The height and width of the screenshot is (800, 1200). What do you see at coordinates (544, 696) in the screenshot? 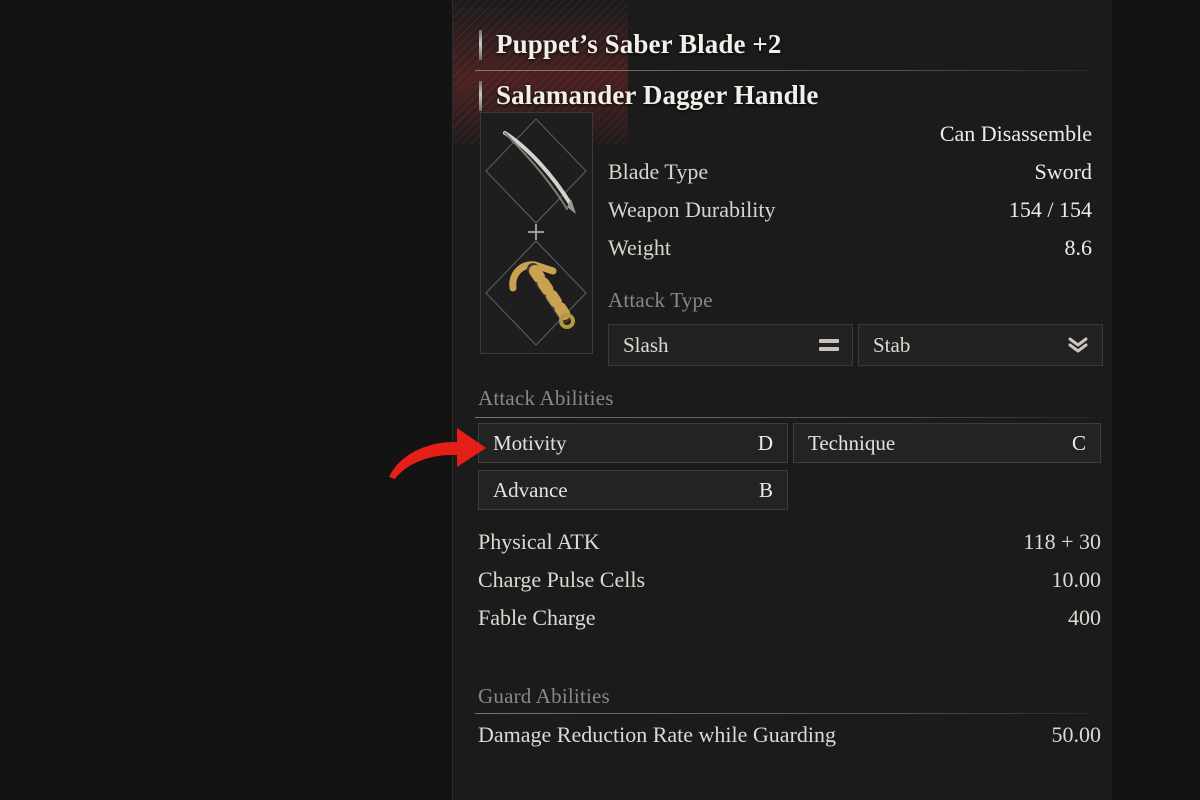
I see `guard-abilities-label: Guard Abilities` at bounding box center [544, 696].